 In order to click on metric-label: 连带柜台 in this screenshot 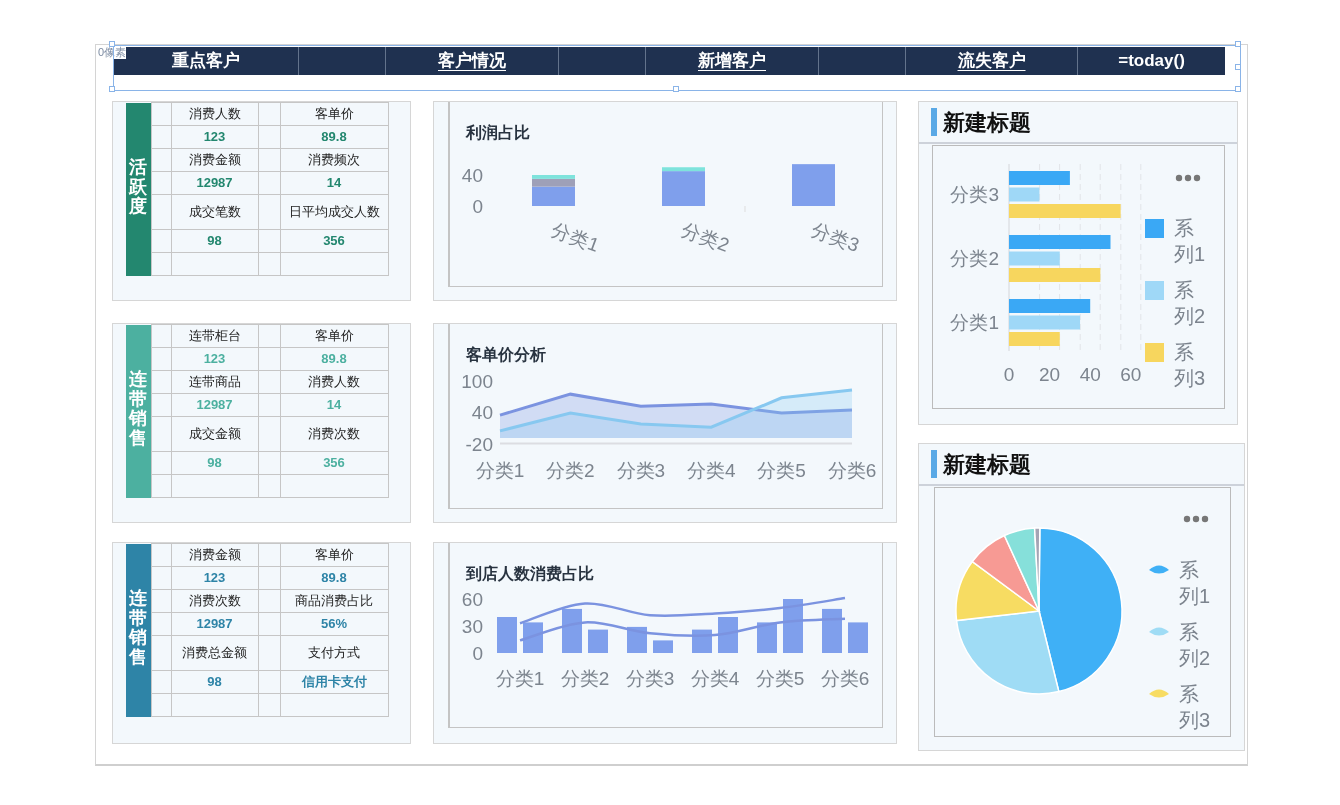, I will do `click(214, 336)`.